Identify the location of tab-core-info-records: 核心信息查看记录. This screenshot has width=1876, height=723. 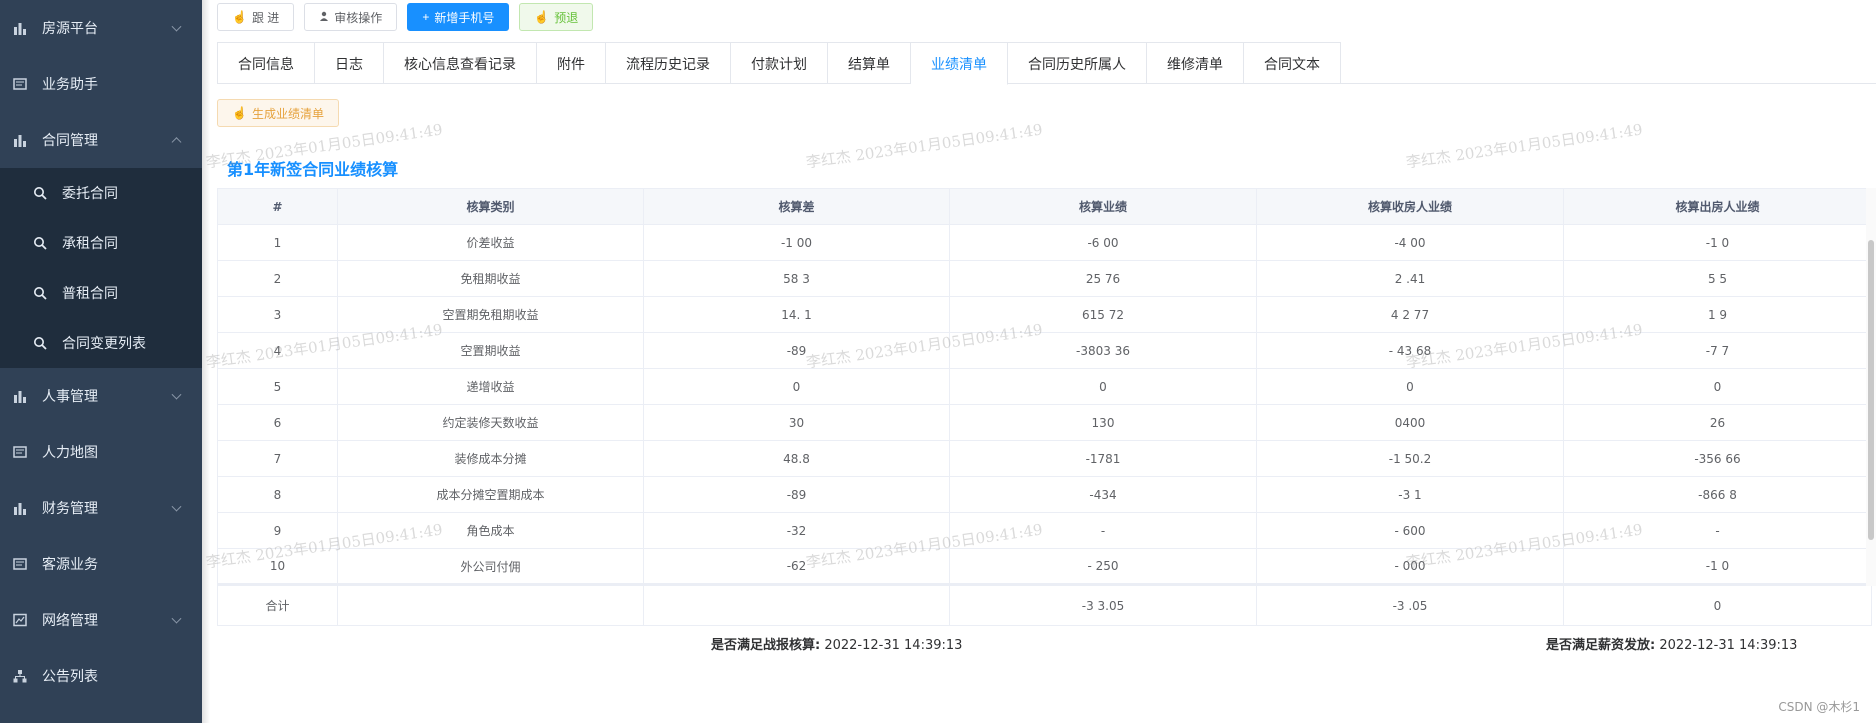
(460, 63).